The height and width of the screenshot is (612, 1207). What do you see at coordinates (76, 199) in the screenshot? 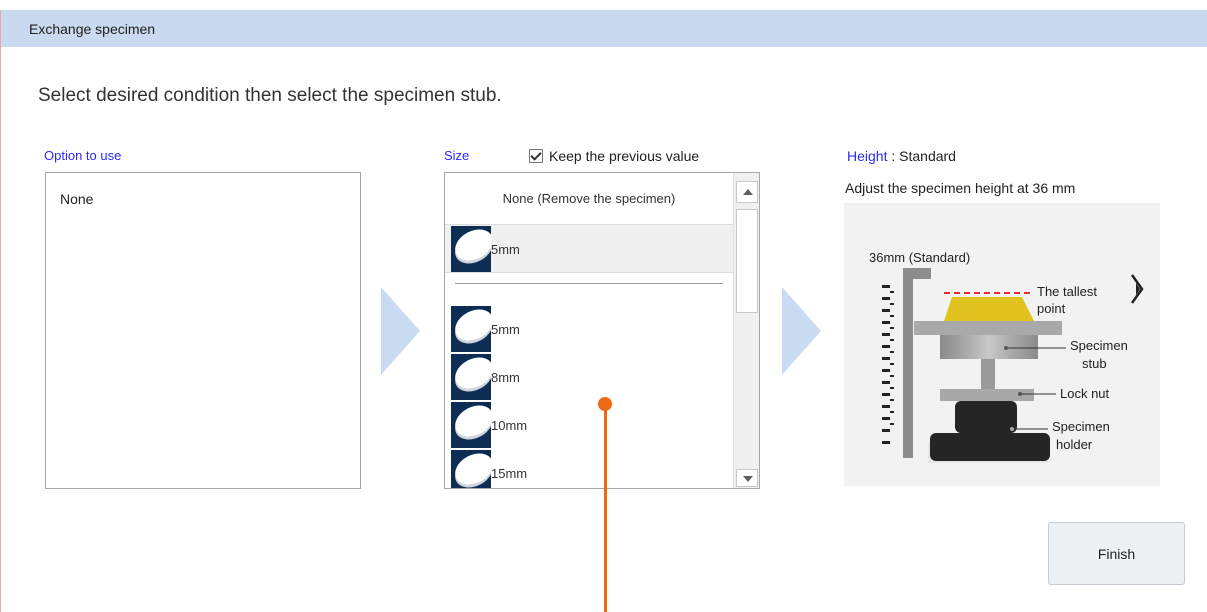
I see `option-item-none: None` at bounding box center [76, 199].